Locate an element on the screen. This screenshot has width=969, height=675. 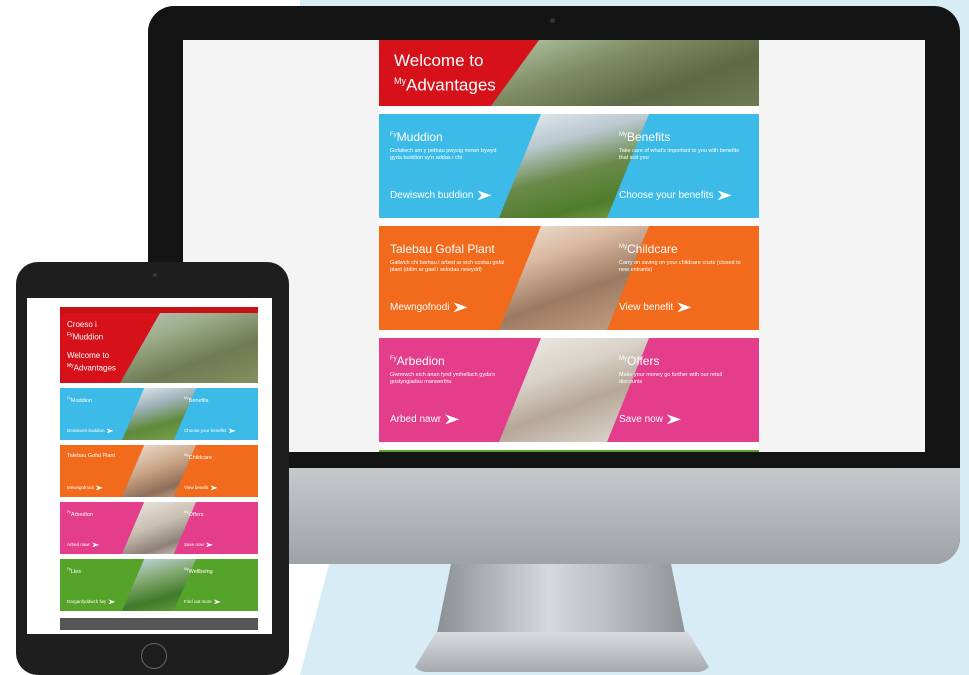
login-welsh-link: Mewngofnodi is located at coordinates (429, 307).